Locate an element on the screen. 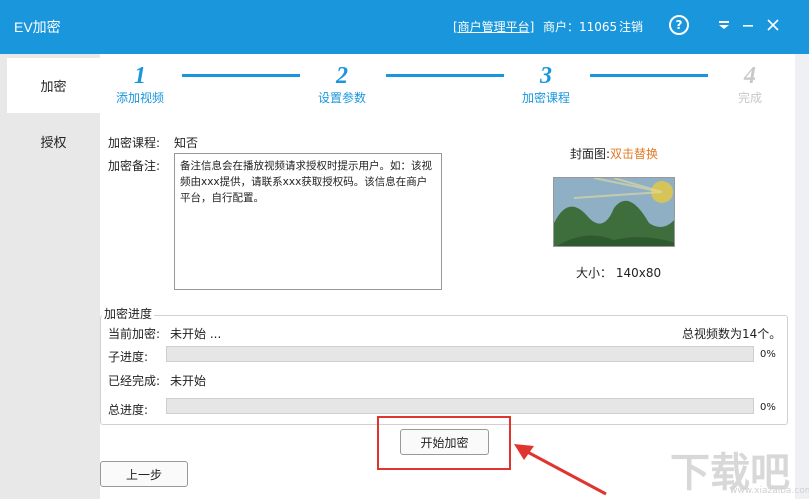 This screenshot has width=809, height=499. step-3: 3 加密课程 is located at coordinates (546, 84).